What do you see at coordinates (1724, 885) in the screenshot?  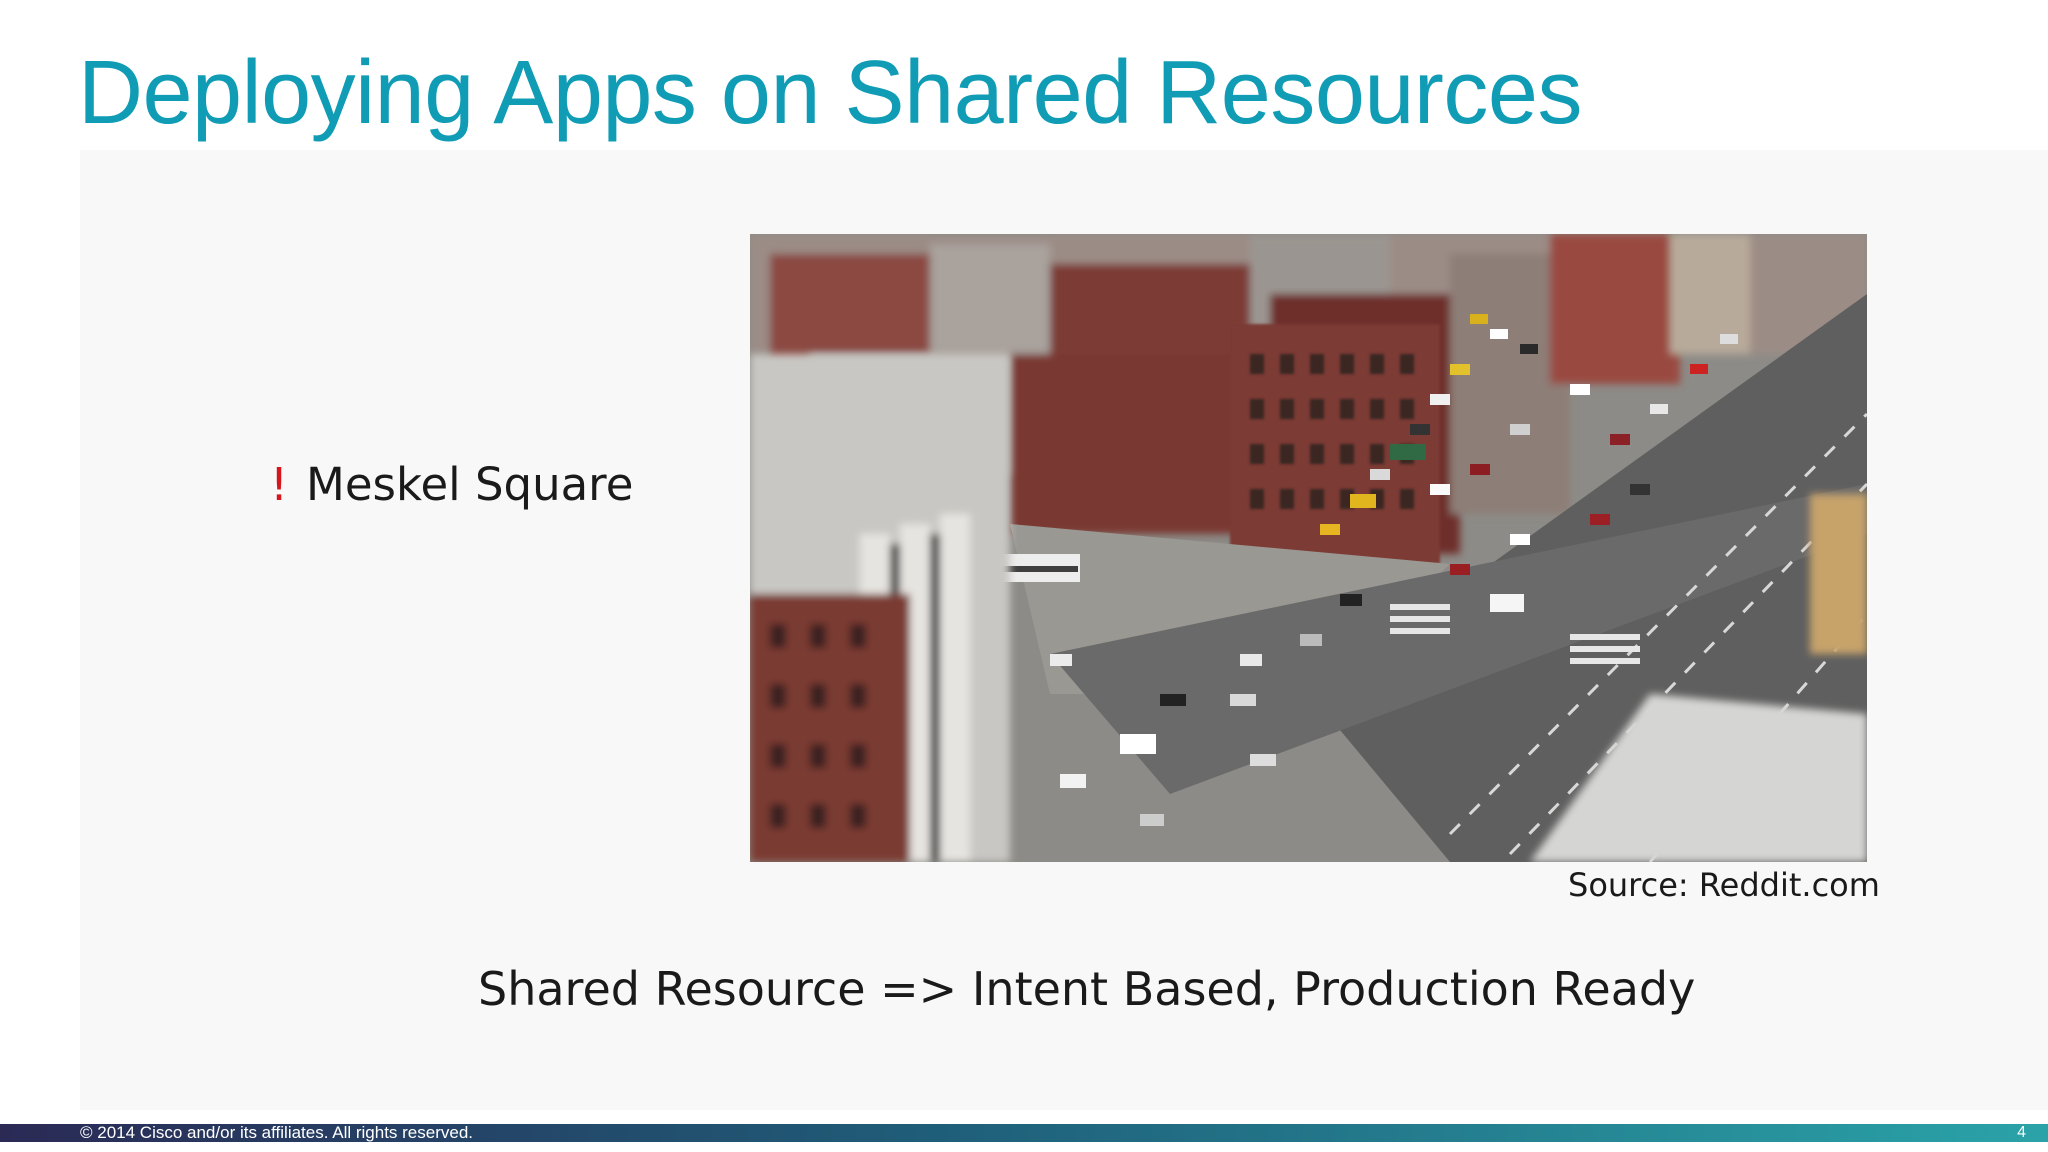 I see `image-source-caption: Source: Reddit.com` at bounding box center [1724, 885].